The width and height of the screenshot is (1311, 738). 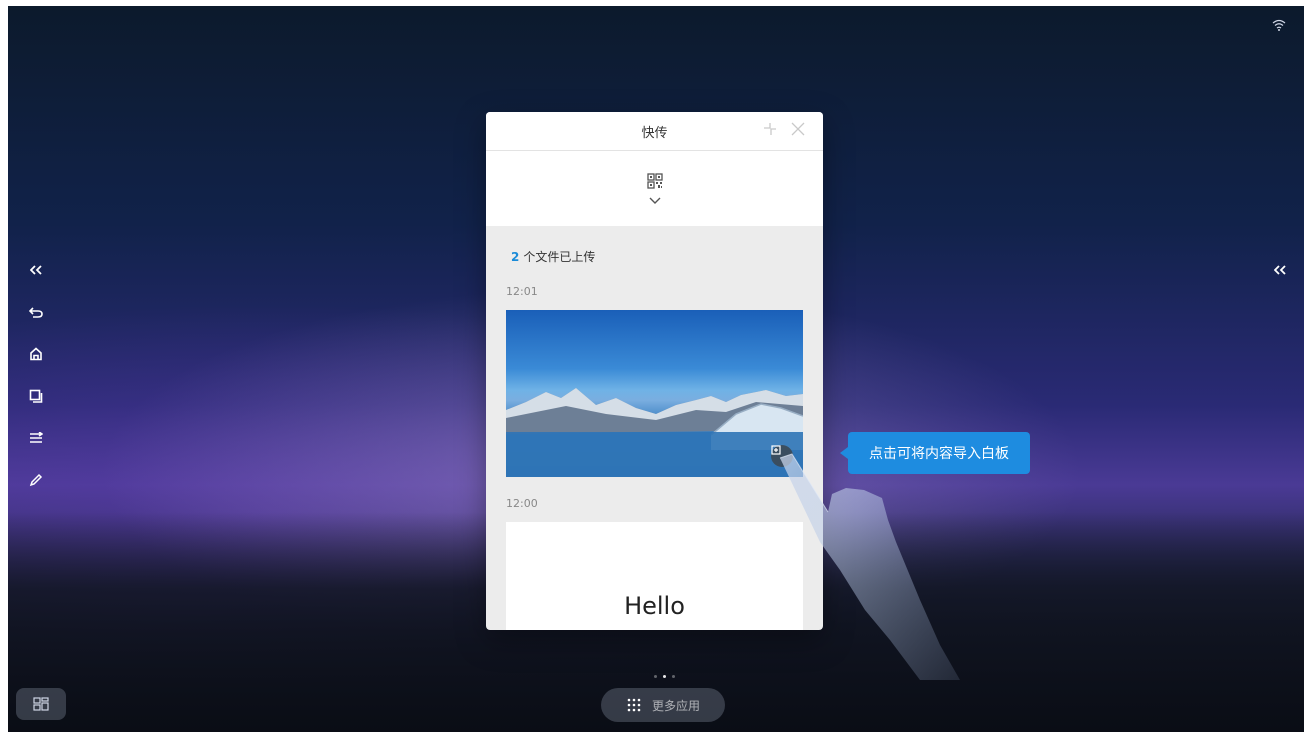 What do you see at coordinates (36, 480) in the screenshot?
I see `pen-icon` at bounding box center [36, 480].